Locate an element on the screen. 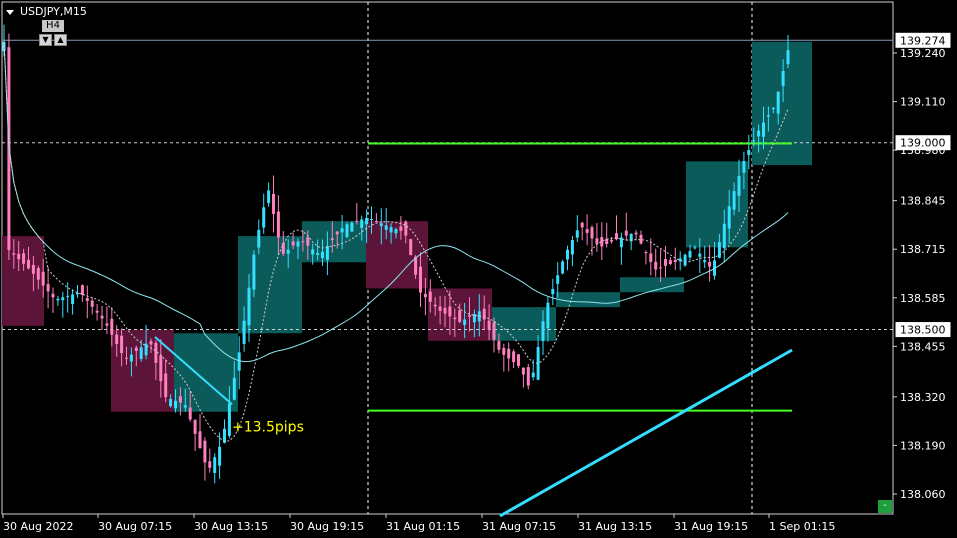 The image size is (957, 538). timeframe-up-icon: ▲ is located at coordinates (60, 40).